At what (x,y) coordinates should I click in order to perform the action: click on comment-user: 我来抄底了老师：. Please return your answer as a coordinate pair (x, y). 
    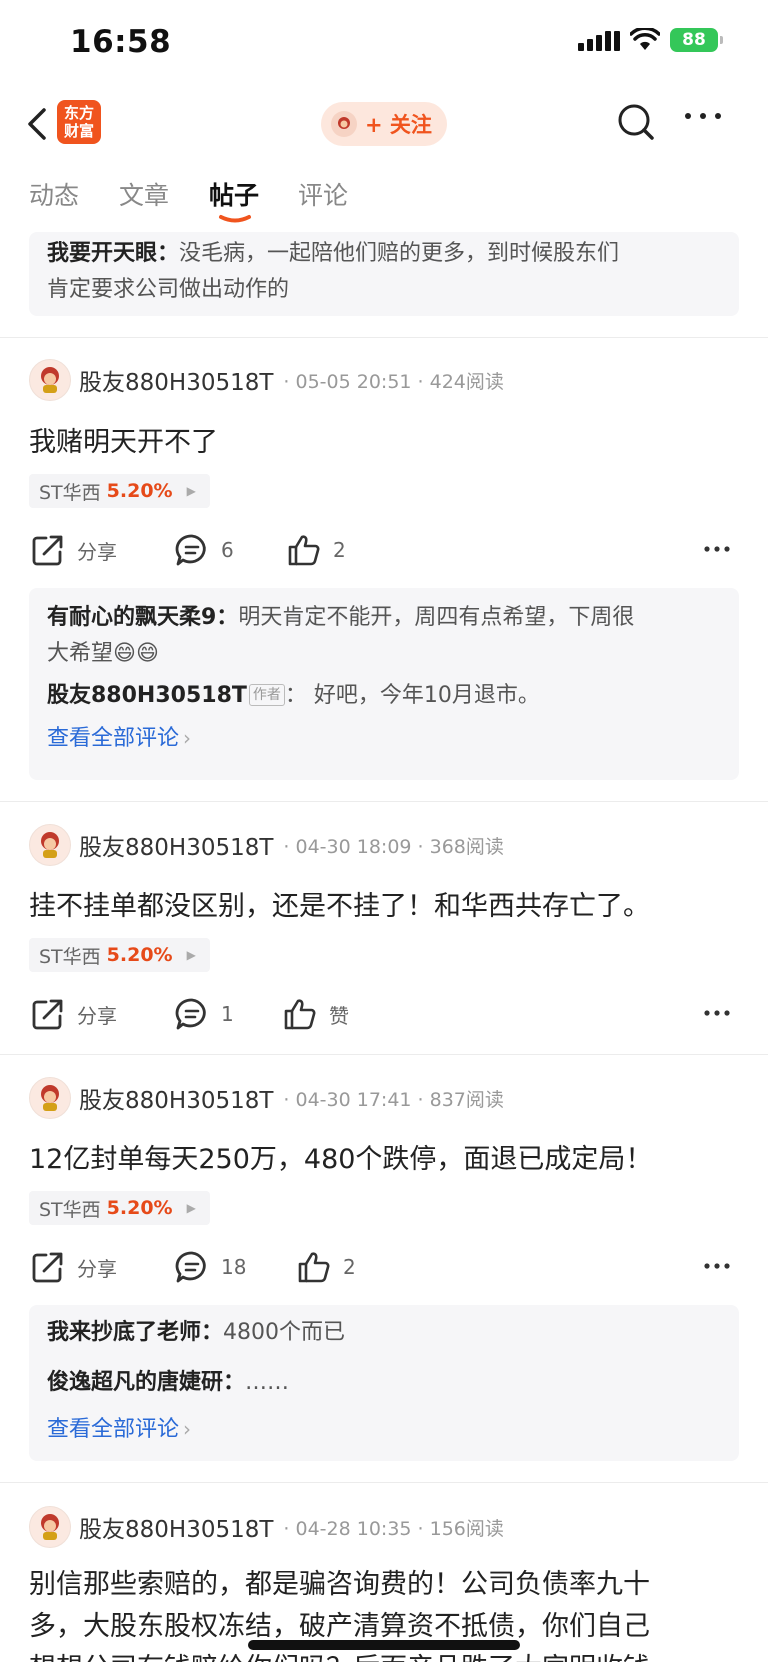
    Looking at the image, I should click on (135, 1332).